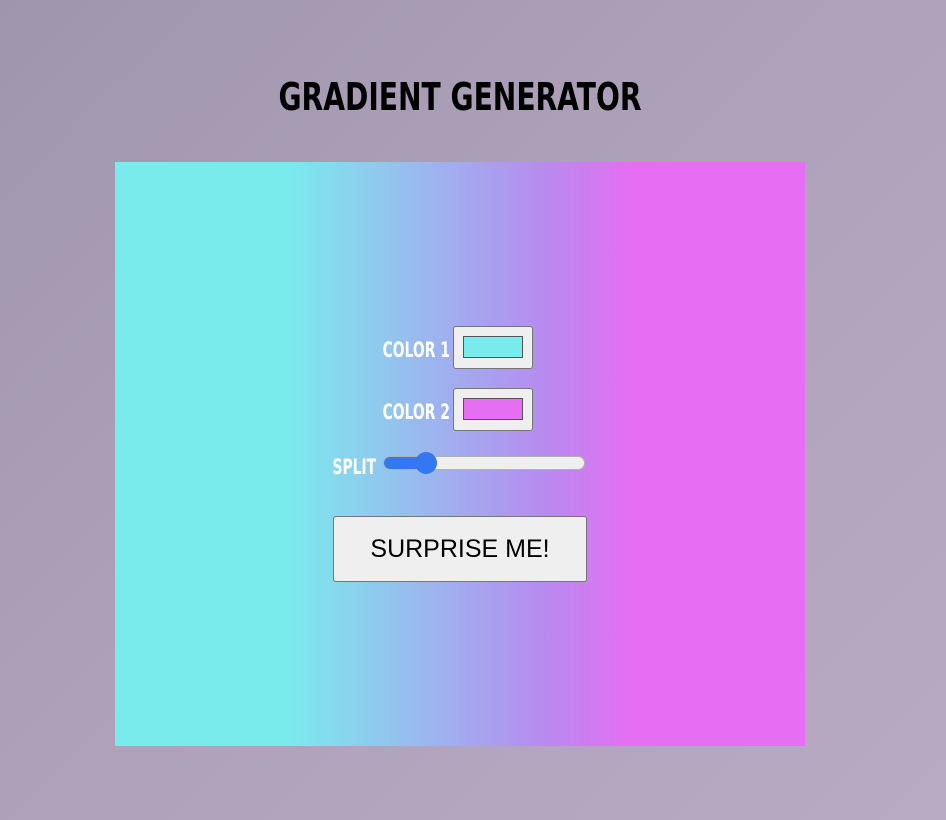 The height and width of the screenshot is (820, 946). I want to click on color-1-label: COLOR 1, so click(416, 350).